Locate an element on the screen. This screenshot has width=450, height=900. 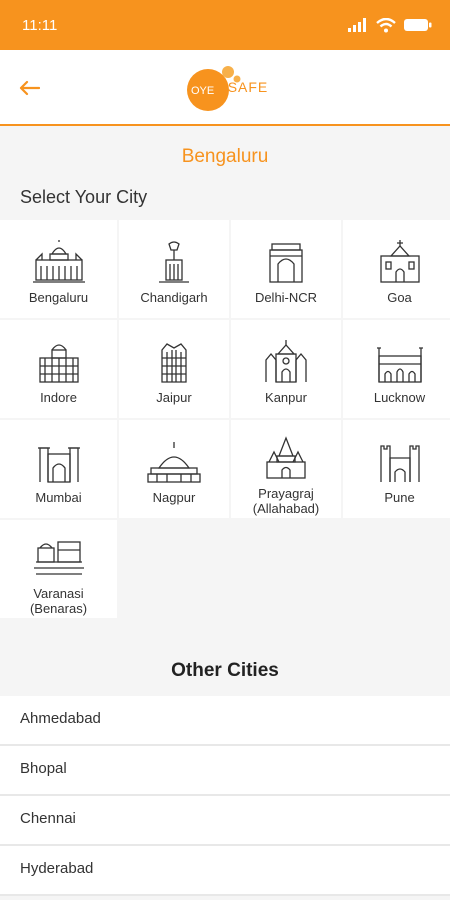
city-tile-indore: Indore is located at coordinates (58, 369).